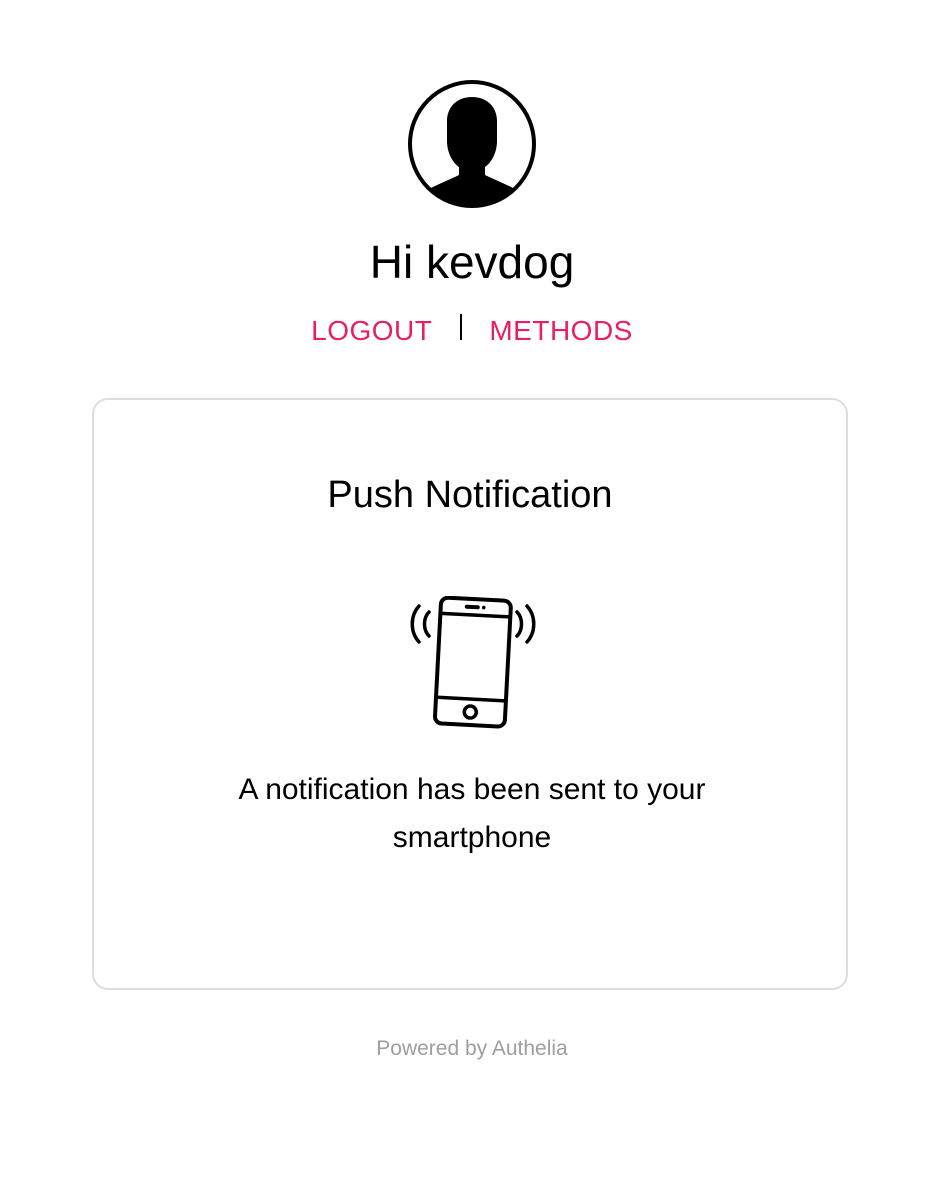 This screenshot has width=944, height=1184. I want to click on greeting-text: Hi kevdog, so click(472, 262).